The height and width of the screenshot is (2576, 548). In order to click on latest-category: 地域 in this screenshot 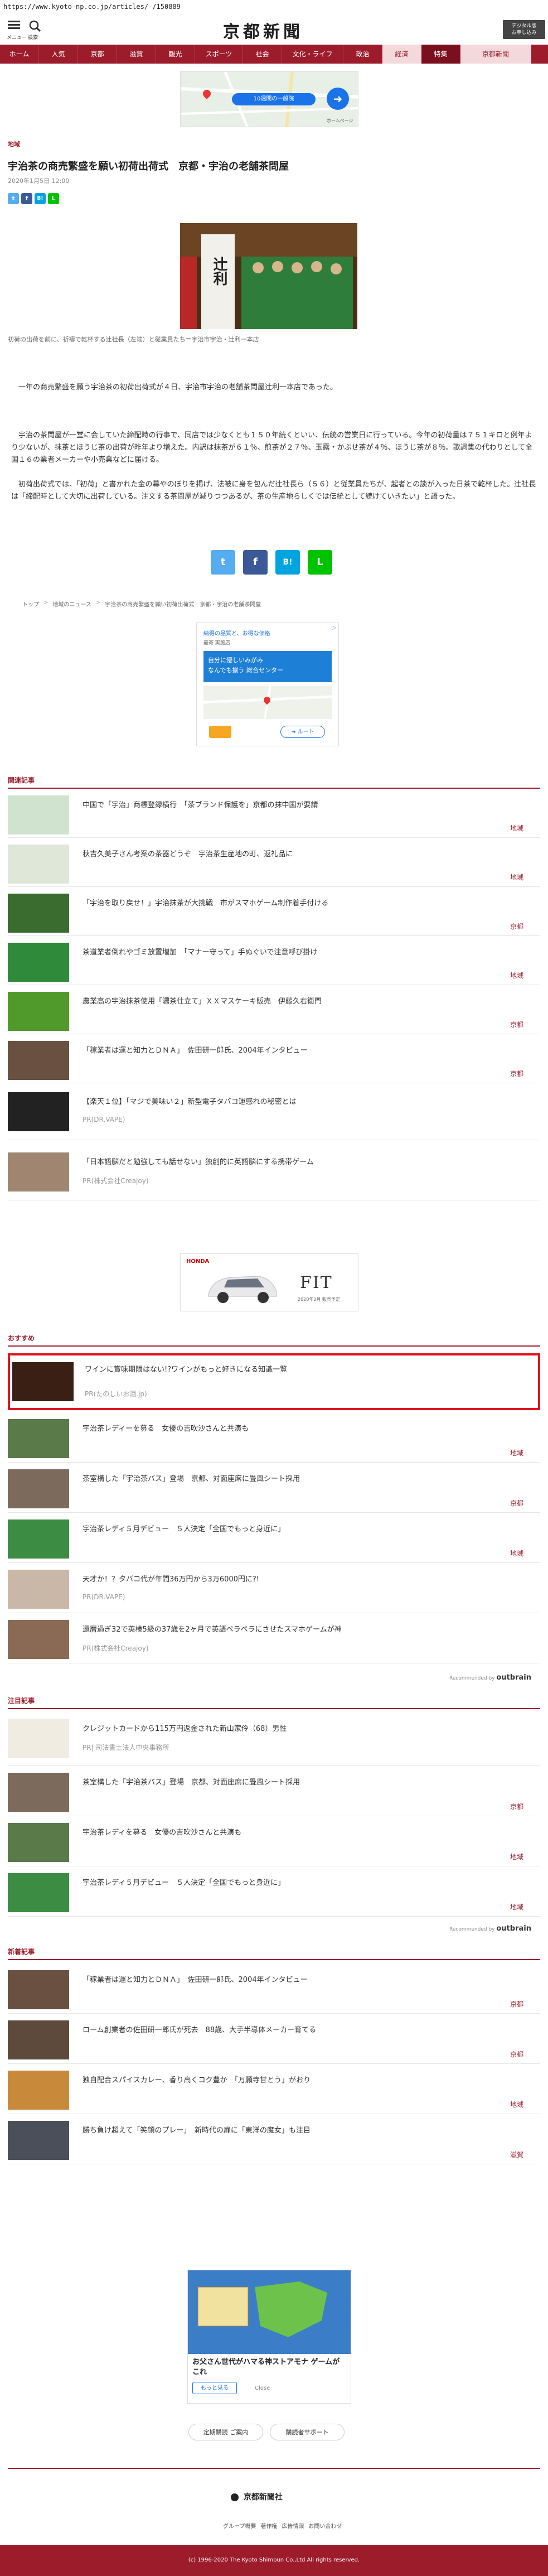, I will do `click(516, 2104)`.